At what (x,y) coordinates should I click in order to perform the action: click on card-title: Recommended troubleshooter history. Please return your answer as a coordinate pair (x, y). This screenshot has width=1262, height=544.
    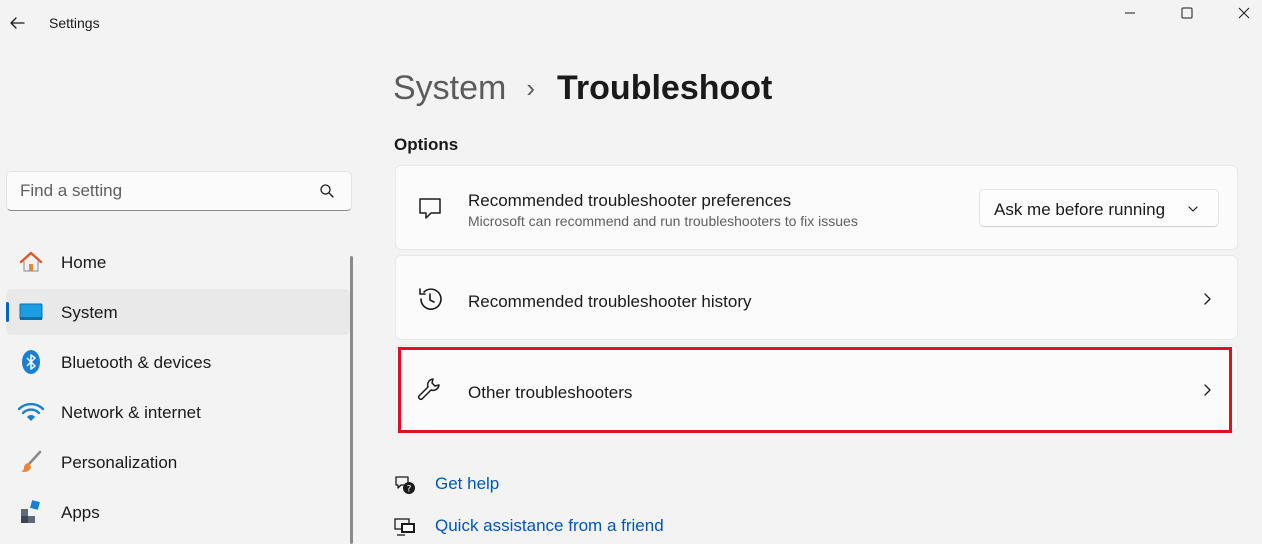
    Looking at the image, I should click on (610, 301).